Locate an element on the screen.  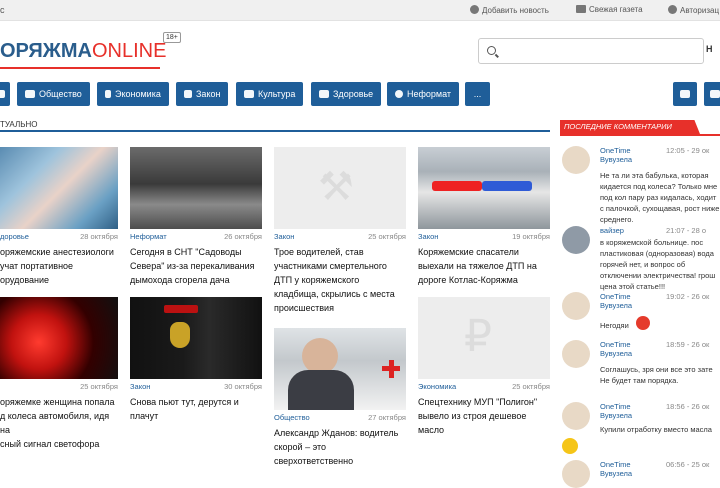
article-image-placeholder: ⚒ is located at coordinates (340, 188).